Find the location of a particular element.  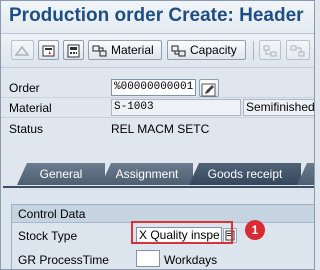

title-bar: Production order Create: Header is located at coordinates (157, 17).